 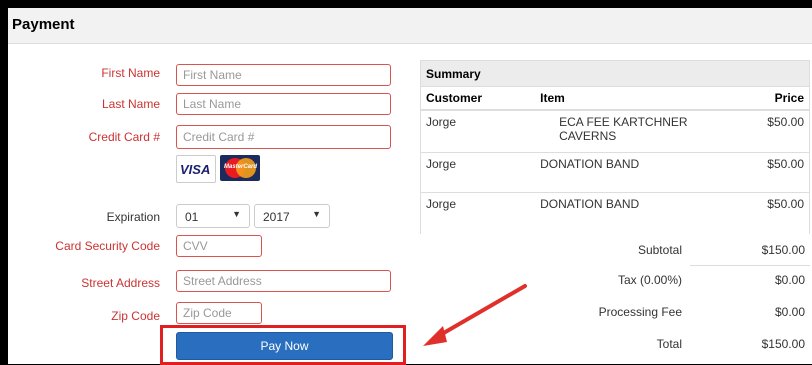 What do you see at coordinates (643, 99) in the screenshot?
I see `column-header-item: Item` at bounding box center [643, 99].